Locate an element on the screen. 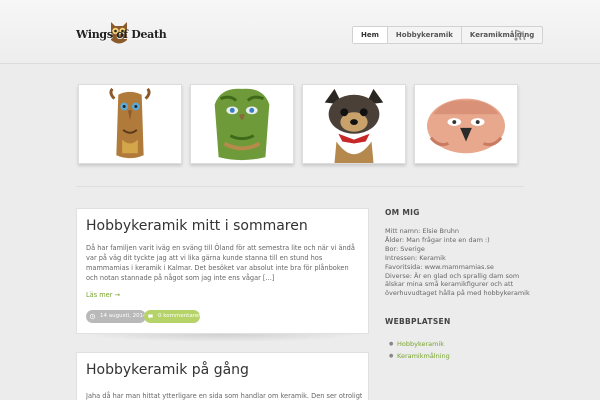 This screenshot has width=600, height=400. about-line: Mitt namn: Elsie Bruhn is located at coordinates (422, 231).